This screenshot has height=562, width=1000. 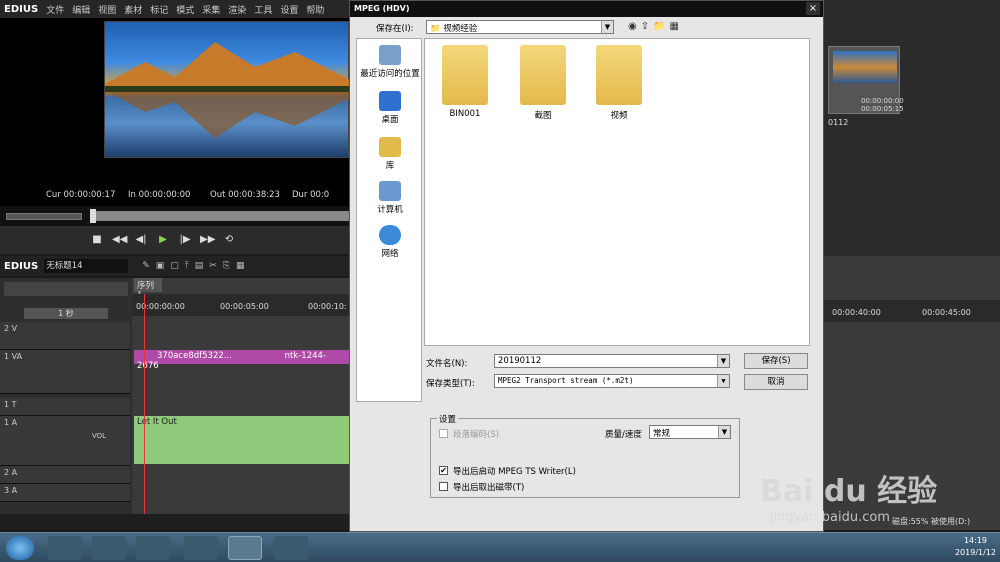 What do you see at coordinates (211, 9) in the screenshot?
I see `menu-capture: 采集` at bounding box center [211, 9].